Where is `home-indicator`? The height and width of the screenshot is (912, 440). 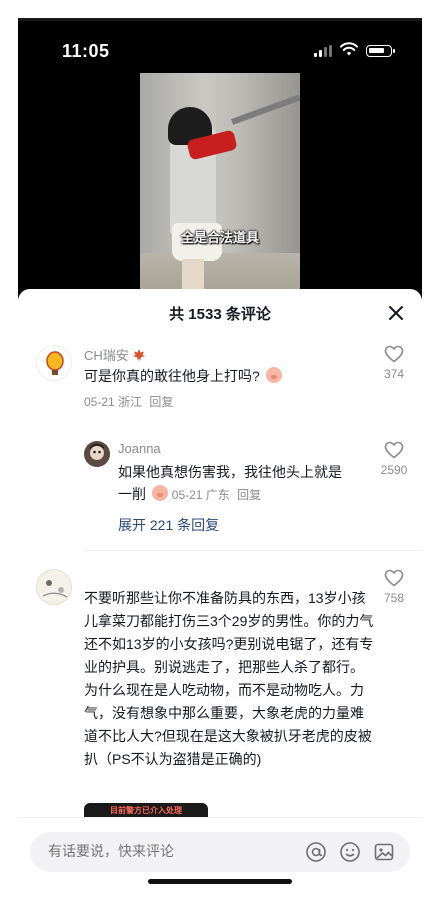
home-indicator is located at coordinates (220, 881).